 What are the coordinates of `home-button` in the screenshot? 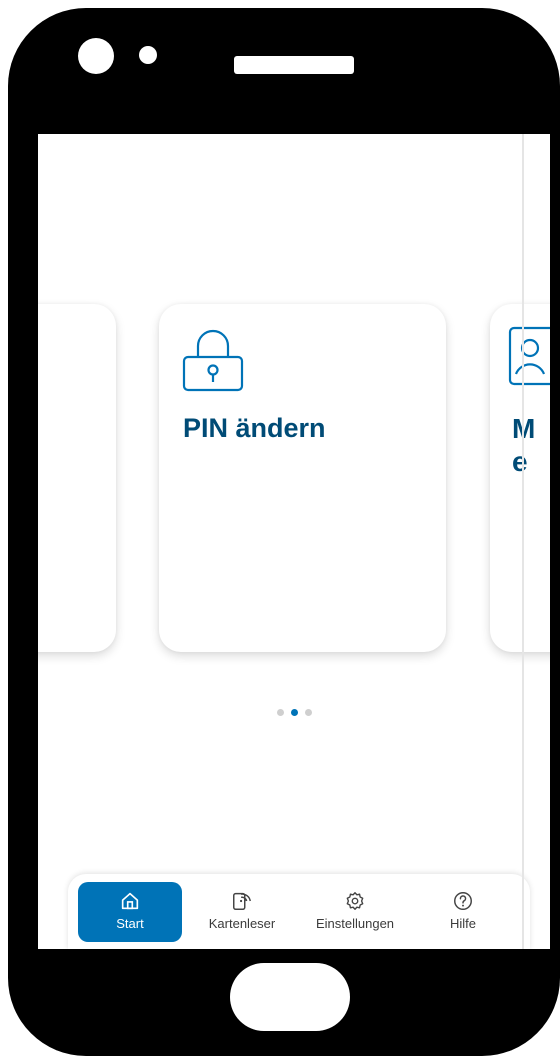 It's located at (290, 997).